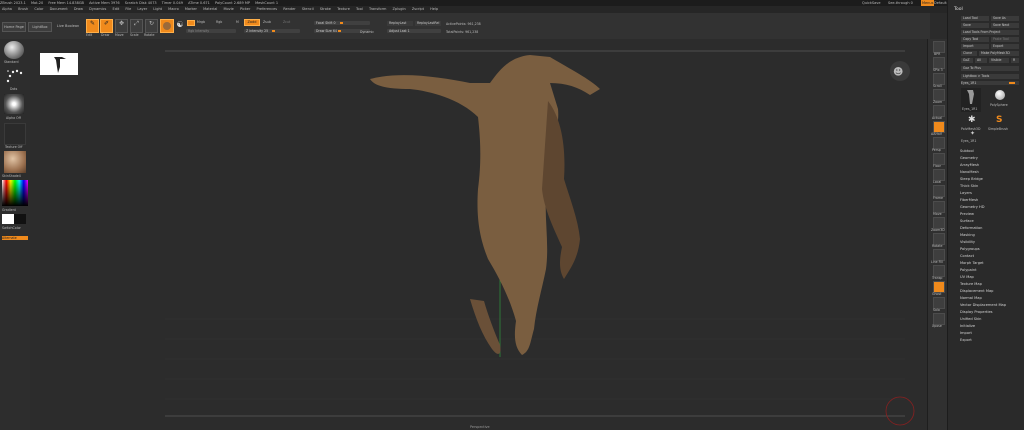 The height and width of the screenshot is (430, 1024). I want to click on zcut-button: Zcut, so click(286, 22).